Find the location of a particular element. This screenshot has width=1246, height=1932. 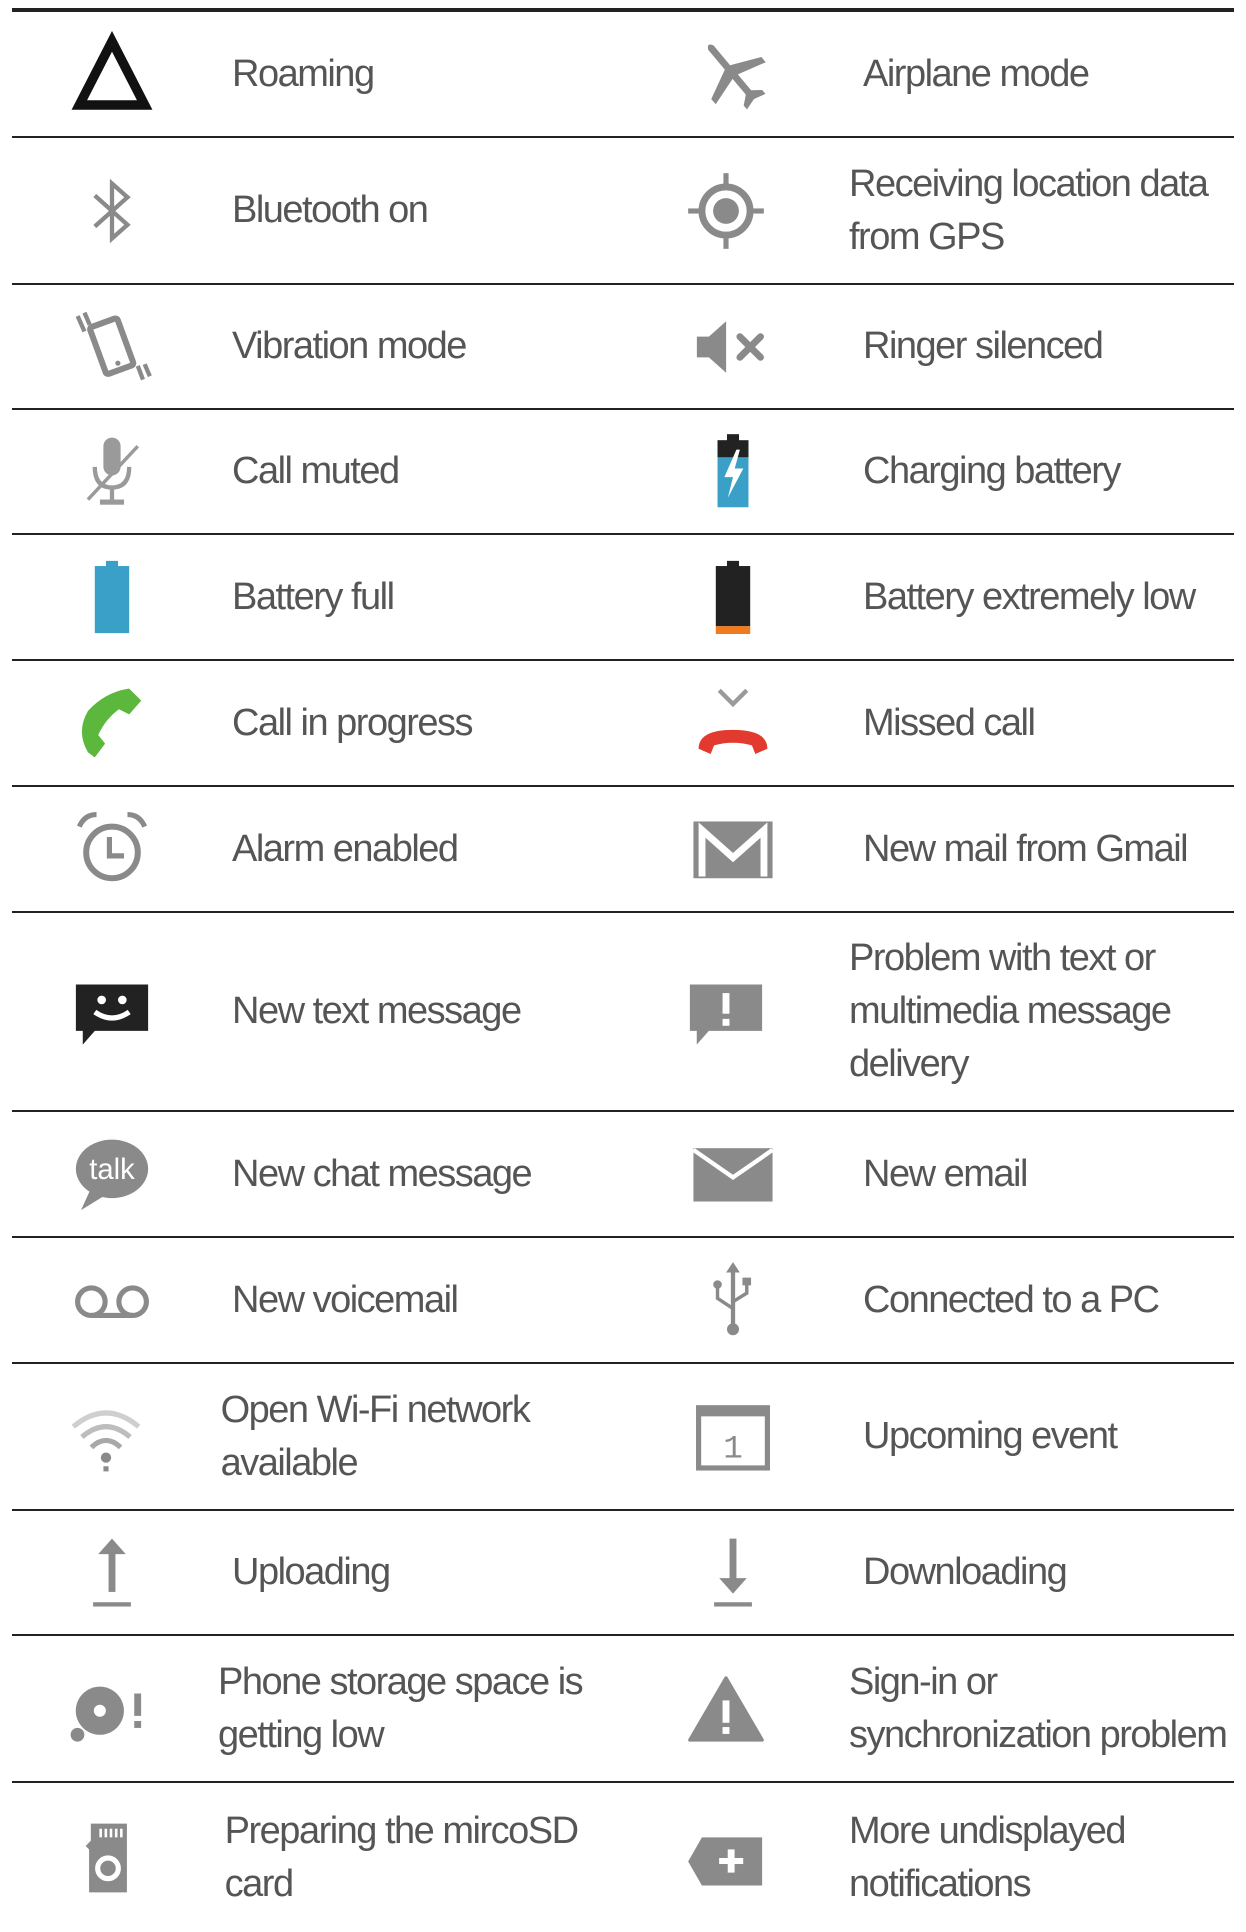

status-label: New chat message is located at coordinates (382, 1173).